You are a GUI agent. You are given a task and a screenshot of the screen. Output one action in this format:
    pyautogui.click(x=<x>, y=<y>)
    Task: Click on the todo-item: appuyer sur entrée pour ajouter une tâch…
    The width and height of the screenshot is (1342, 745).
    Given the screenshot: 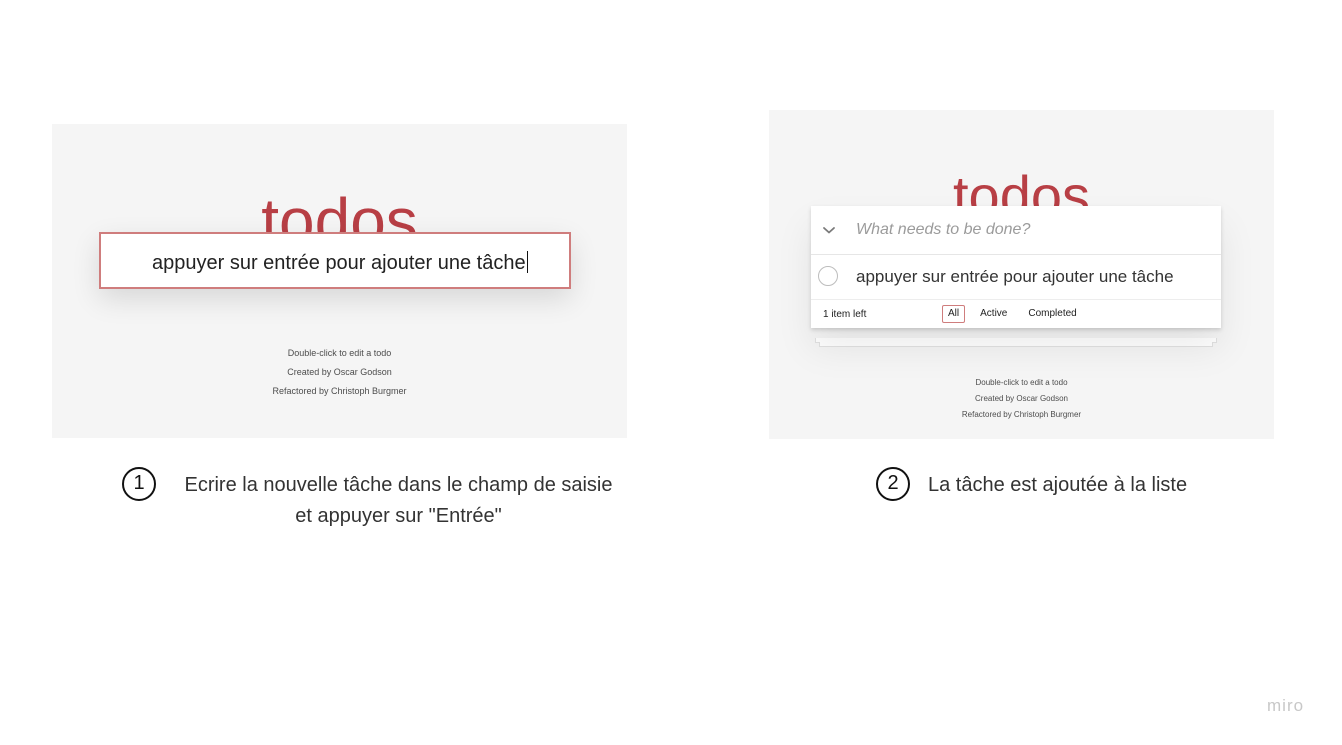 What is the action you would take?
    pyautogui.click(x=1016, y=277)
    